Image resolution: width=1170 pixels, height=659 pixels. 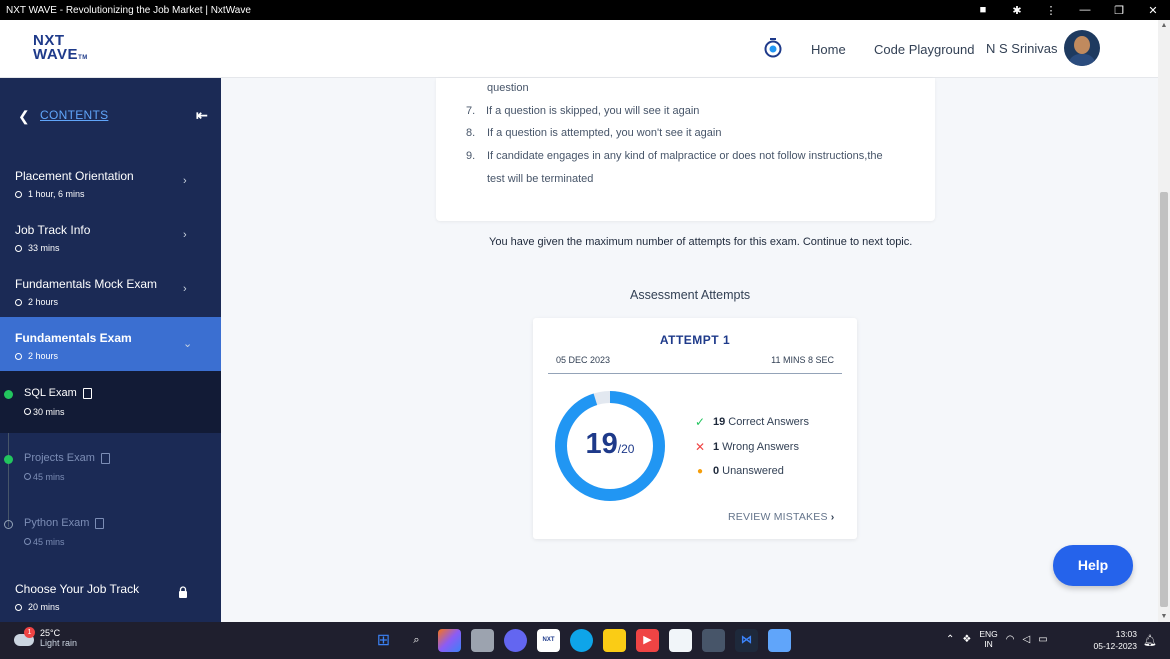 What do you see at coordinates (966, 639) in the screenshot?
I see `dropbox-icon: ❖` at bounding box center [966, 639].